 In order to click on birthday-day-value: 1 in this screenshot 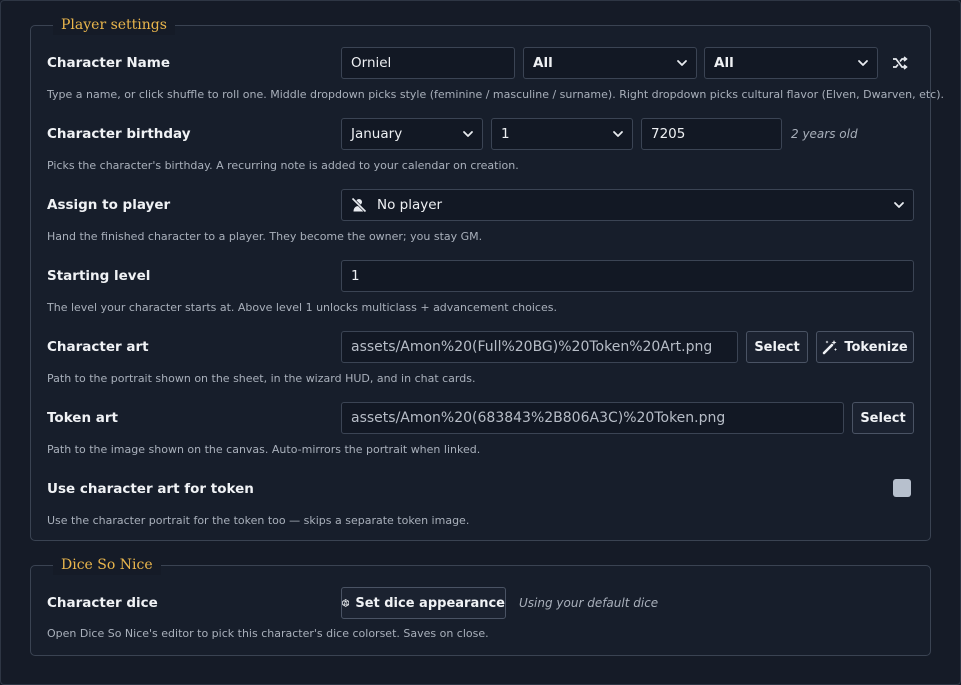, I will do `click(505, 134)`.